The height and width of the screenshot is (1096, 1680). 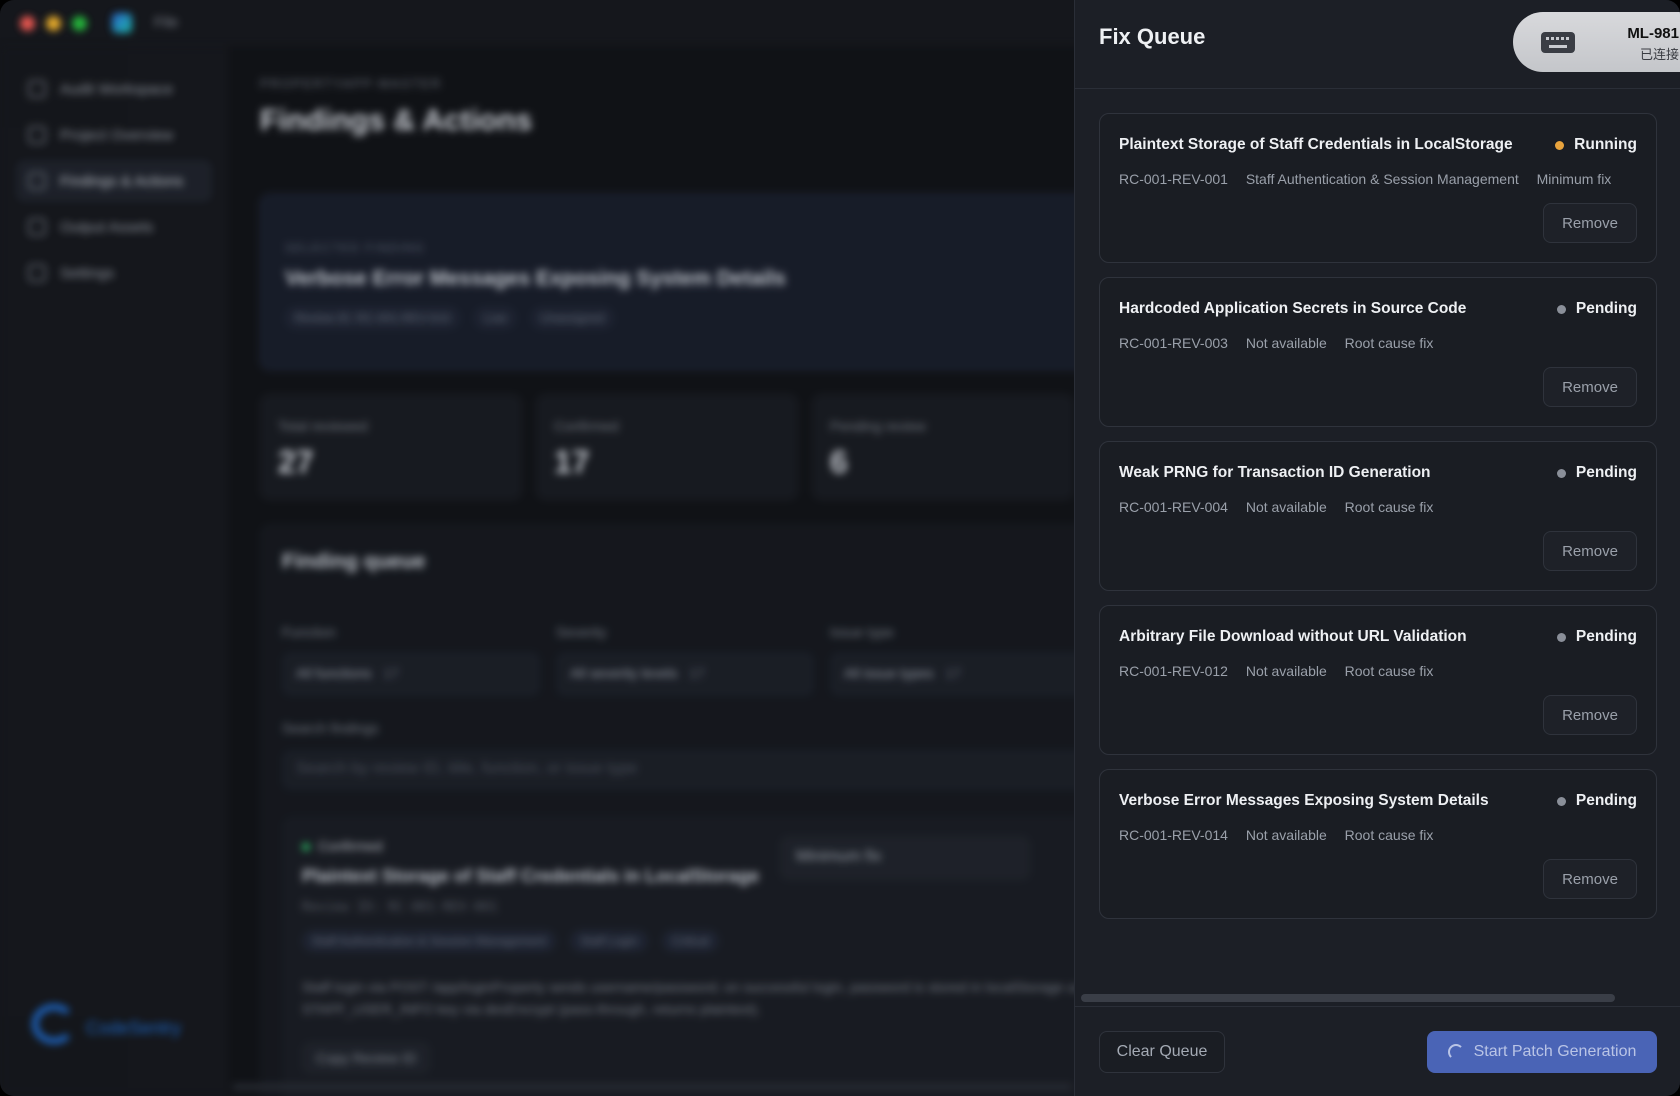 What do you see at coordinates (1377, 44) in the screenshot?
I see `drawer-header: Fix Queue ML-981 已连接` at bounding box center [1377, 44].